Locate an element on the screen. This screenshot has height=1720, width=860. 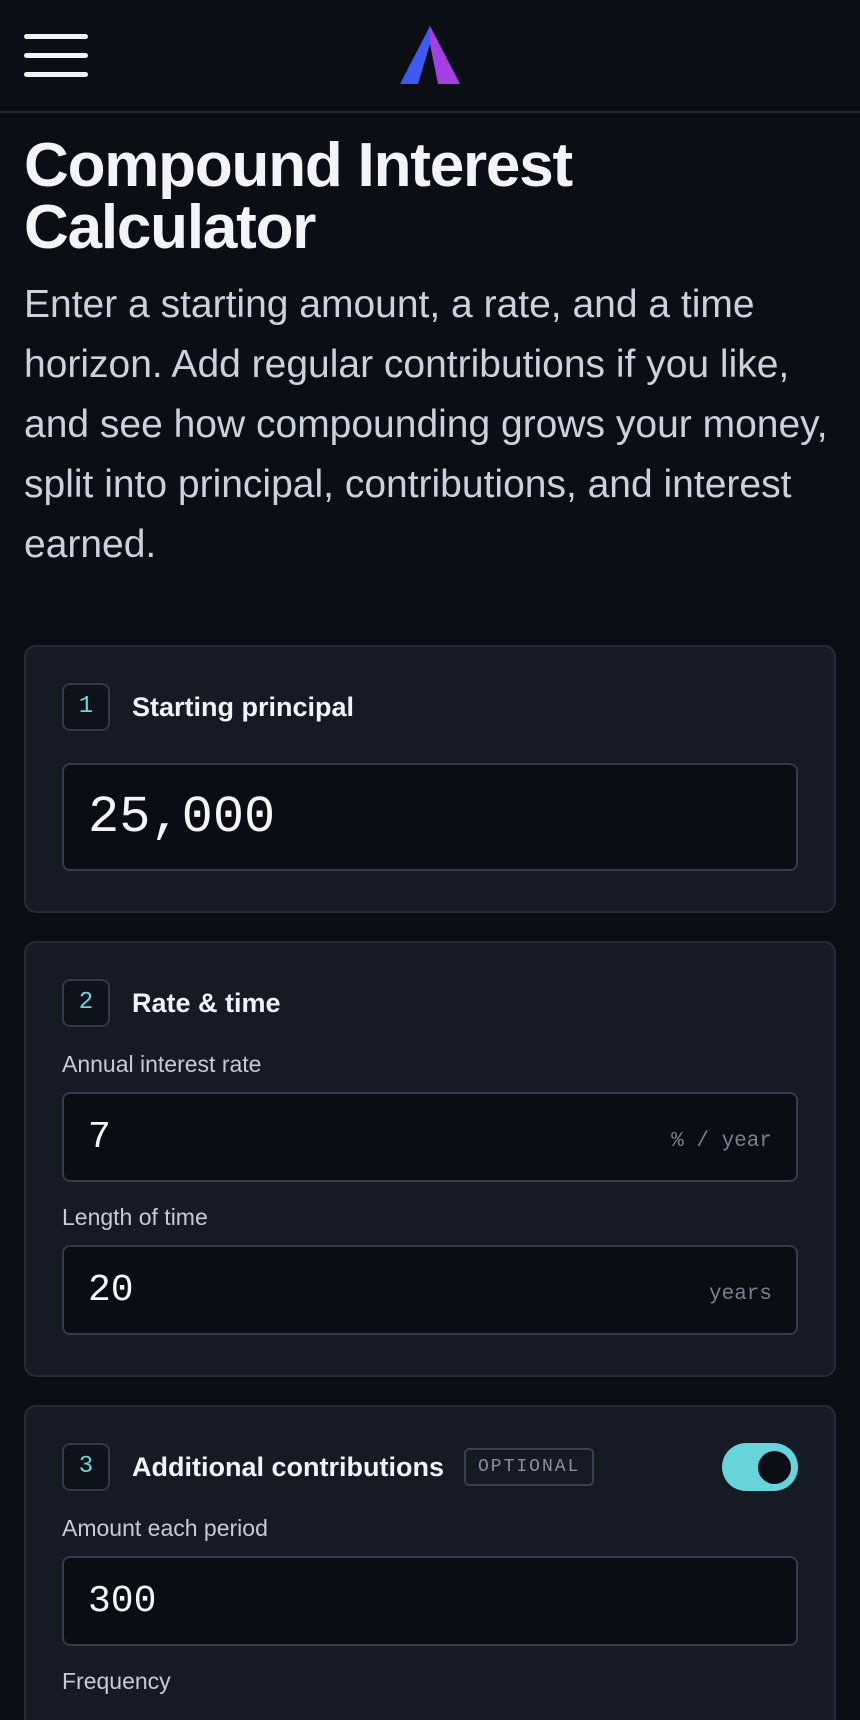
time-input: 20 years is located at coordinates (430, 1290).